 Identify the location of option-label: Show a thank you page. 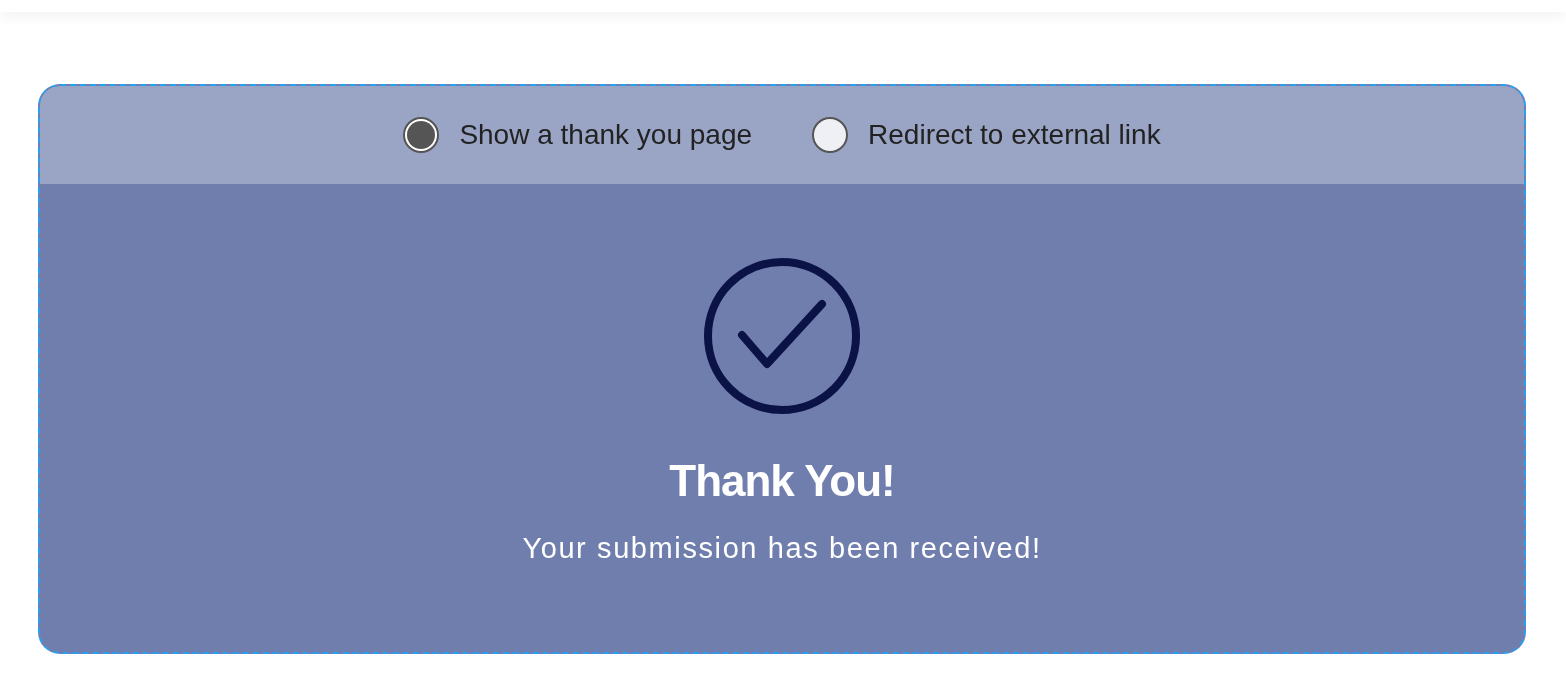
(606, 135).